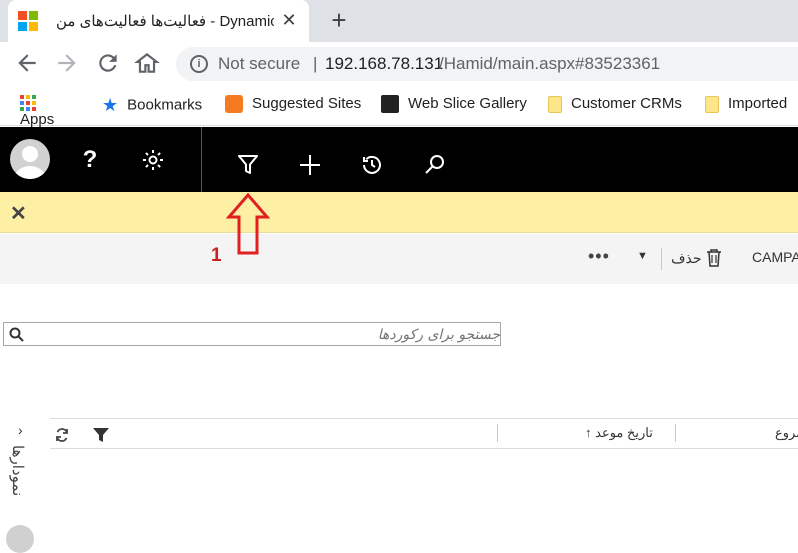 Image resolution: width=798 pixels, height=553 pixels. What do you see at coordinates (248, 224) in the screenshot?
I see `annotation-arrow-icon` at bounding box center [248, 224].